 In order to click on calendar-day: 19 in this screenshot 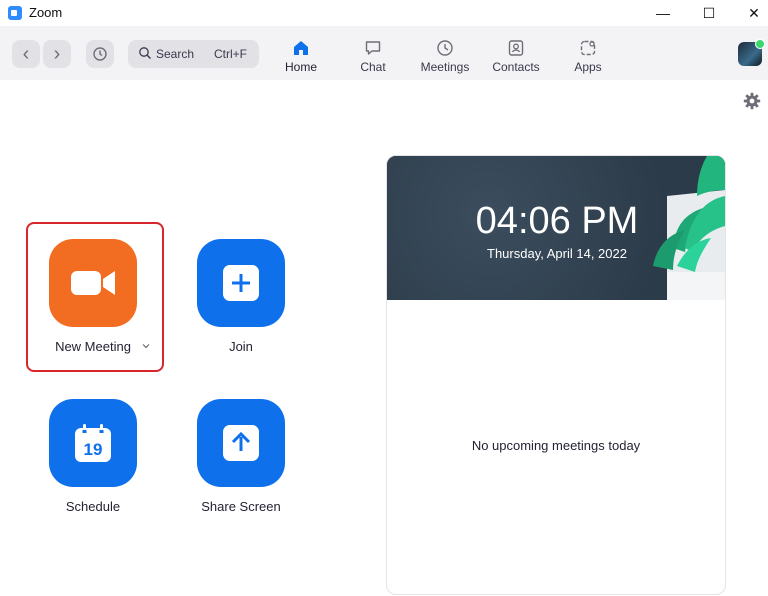, I will do `click(93, 449)`.